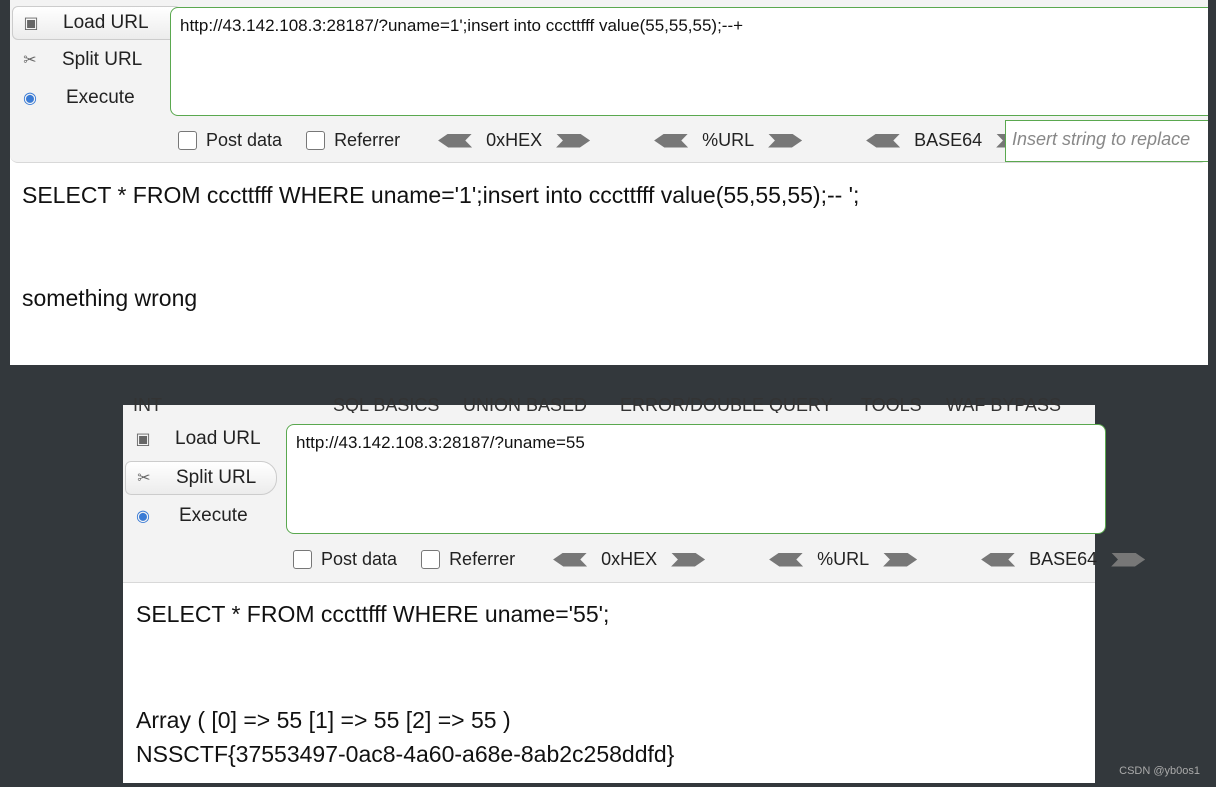  I want to click on replace-input: Insert string to replace, so click(1106, 141).